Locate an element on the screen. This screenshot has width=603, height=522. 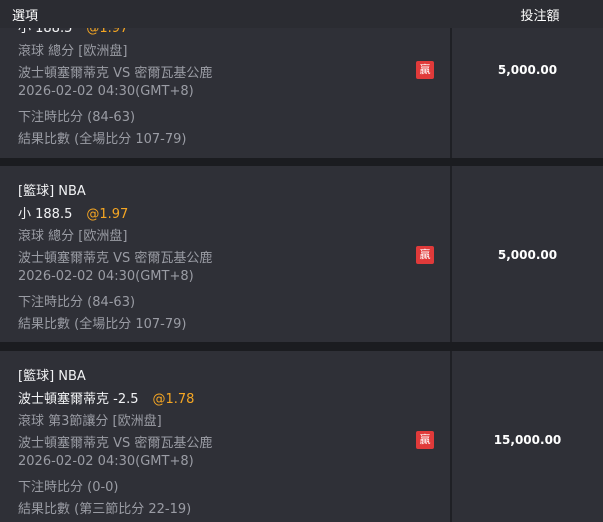
bet-selection-label: 小 188.5 is located at coordinates (45, 214).